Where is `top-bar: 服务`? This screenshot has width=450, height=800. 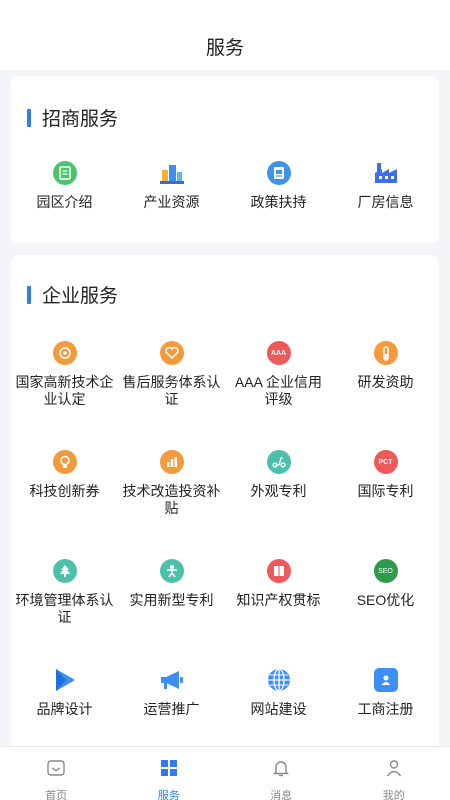
top-bar: 服务 is located at coordinates (225, 35).